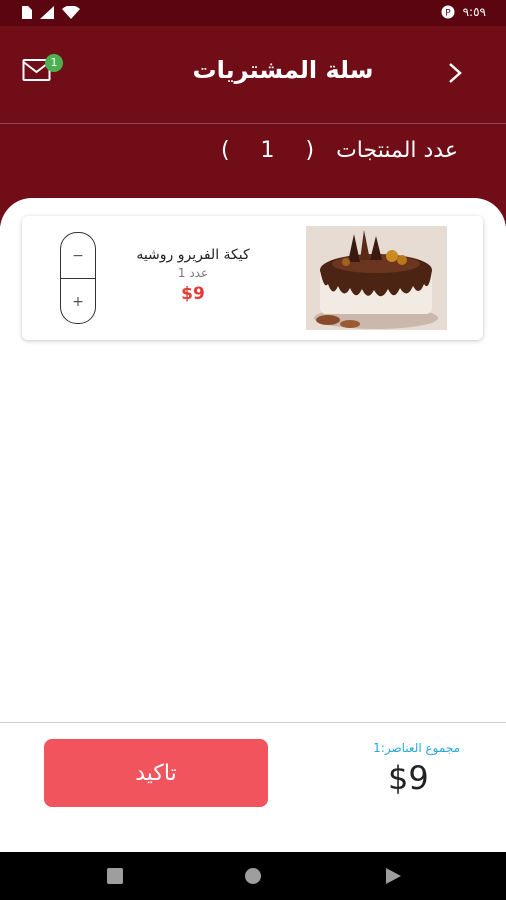 The image size is (506, 900). Describe the element at coordinates (78, 301) in the screenshot. I see `increment-button: +` at that location.